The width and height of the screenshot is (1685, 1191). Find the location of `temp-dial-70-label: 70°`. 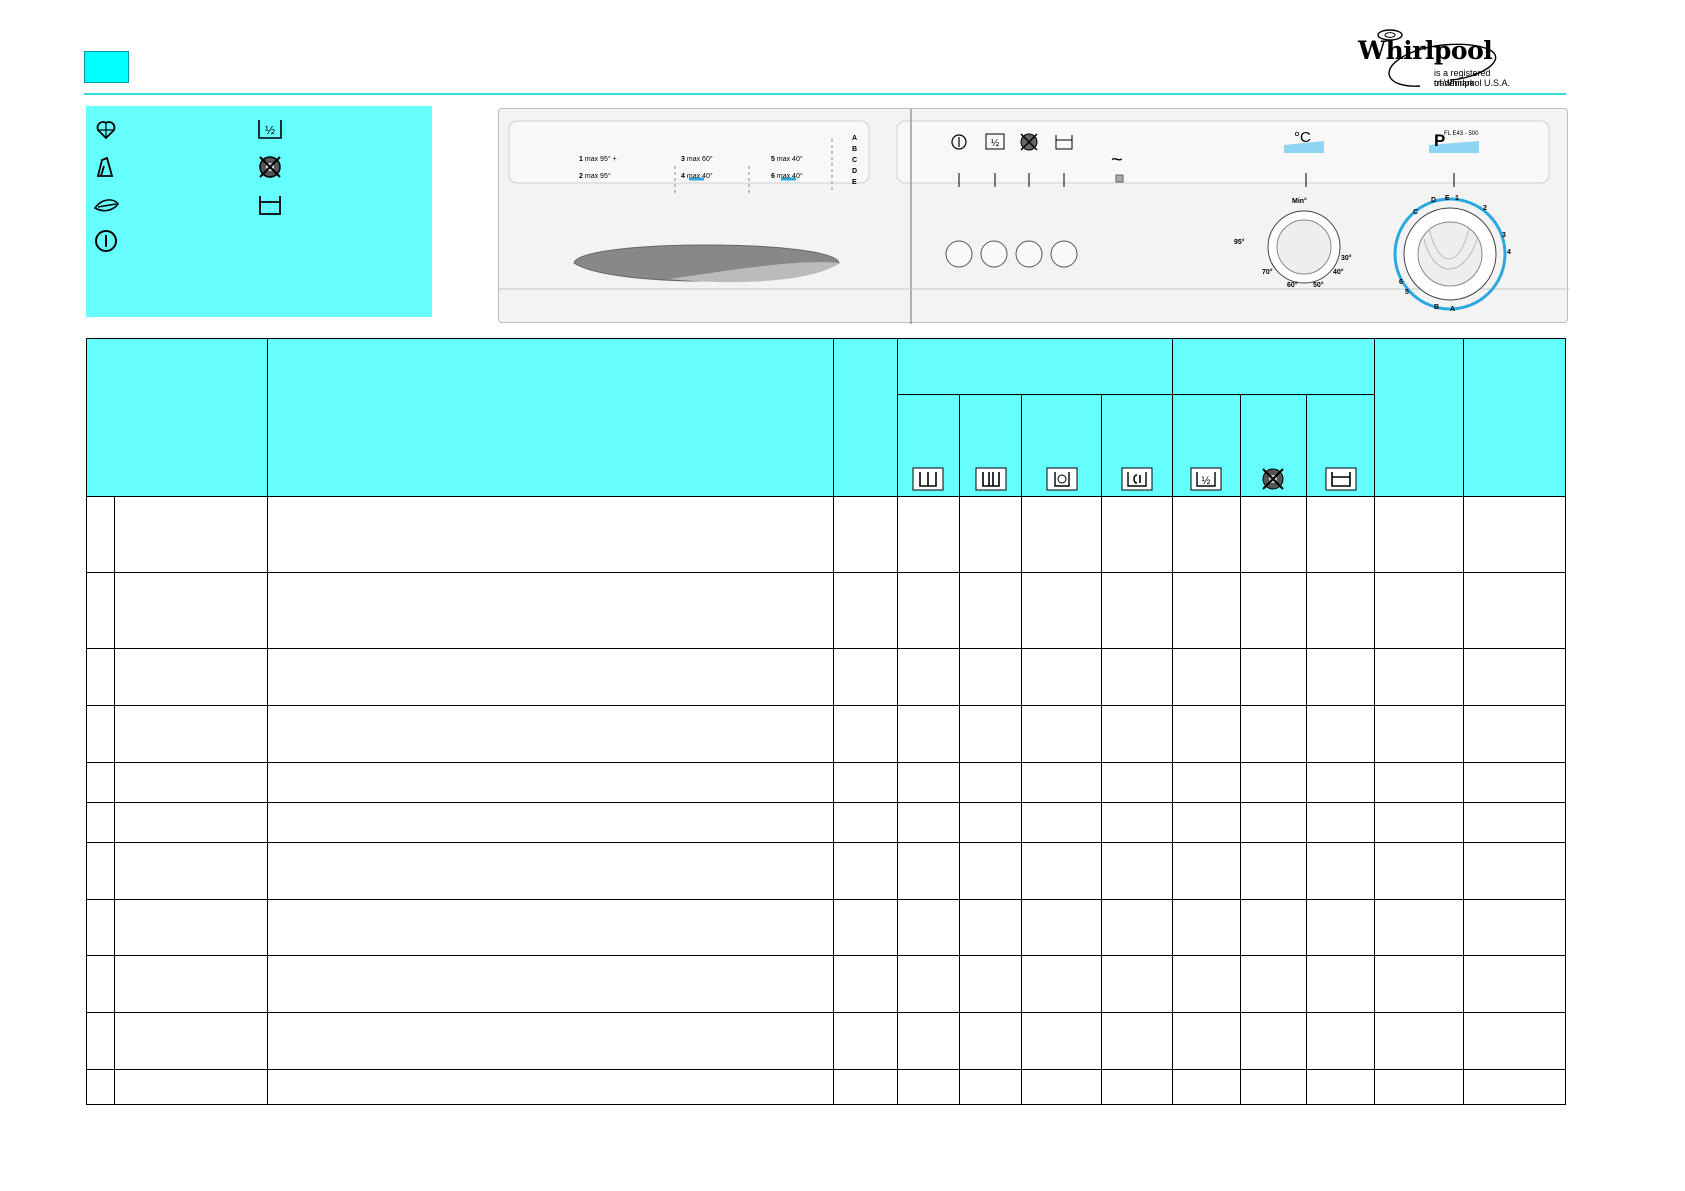

temp-dial-70-label: 70° is located at coordinates (1267, 272).